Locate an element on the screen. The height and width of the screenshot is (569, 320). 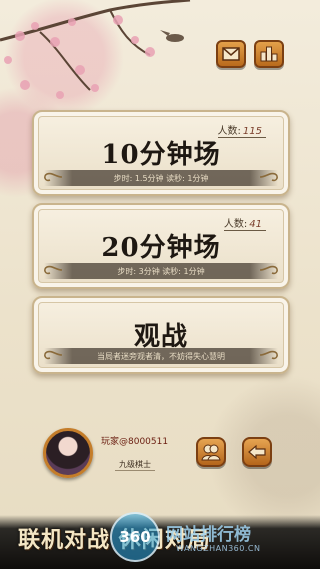
player-rank: 九级棋士 is located at coordinates (135, 465).